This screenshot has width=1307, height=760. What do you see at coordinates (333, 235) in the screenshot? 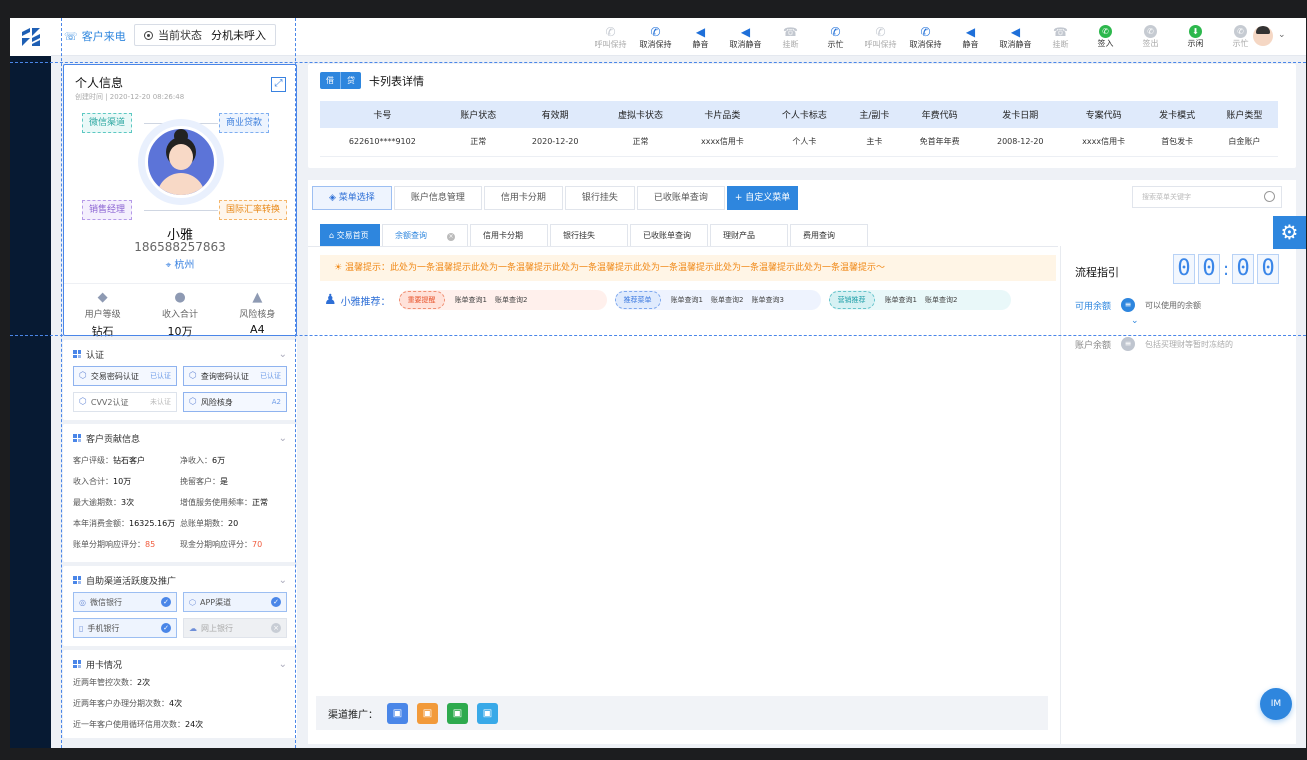
I see `home-icon: ⌂` at bounding box center [333, 235].